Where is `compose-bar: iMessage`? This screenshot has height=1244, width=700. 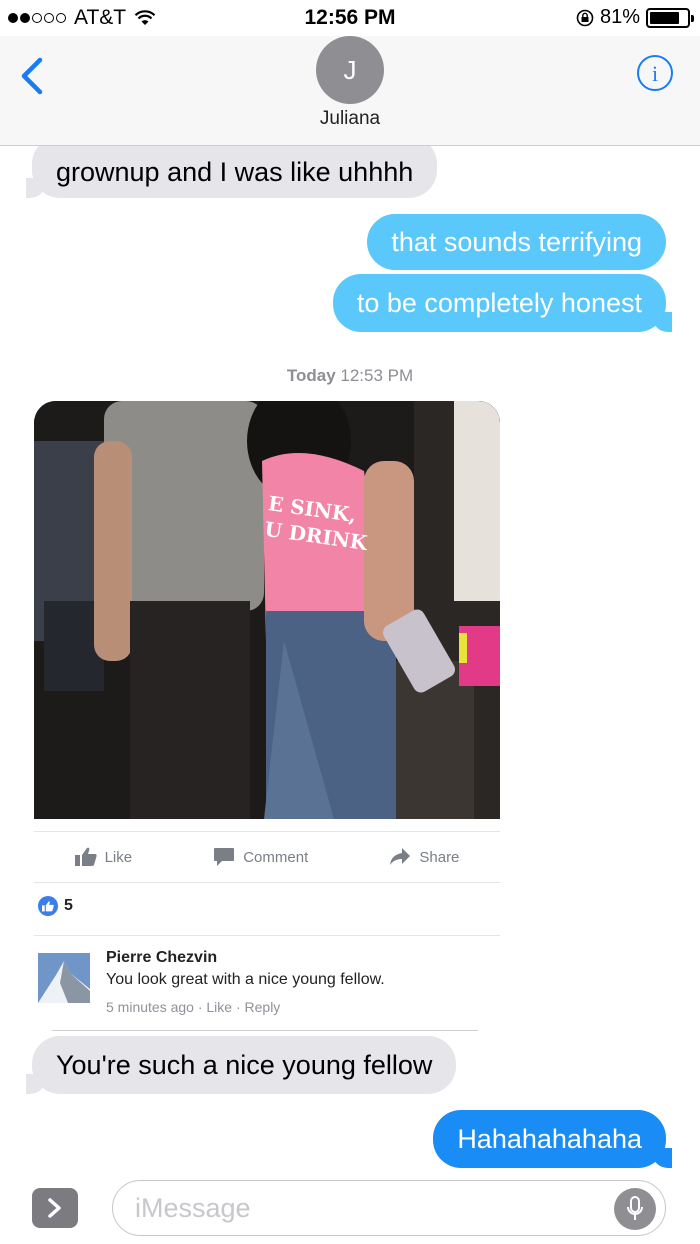 compose-bar: iMessage is located at coordinates (350, 1208).